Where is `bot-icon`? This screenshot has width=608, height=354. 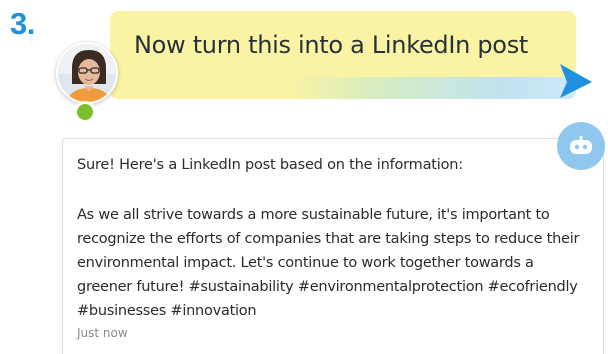 bot-icon is located at coordinates (581, 146).